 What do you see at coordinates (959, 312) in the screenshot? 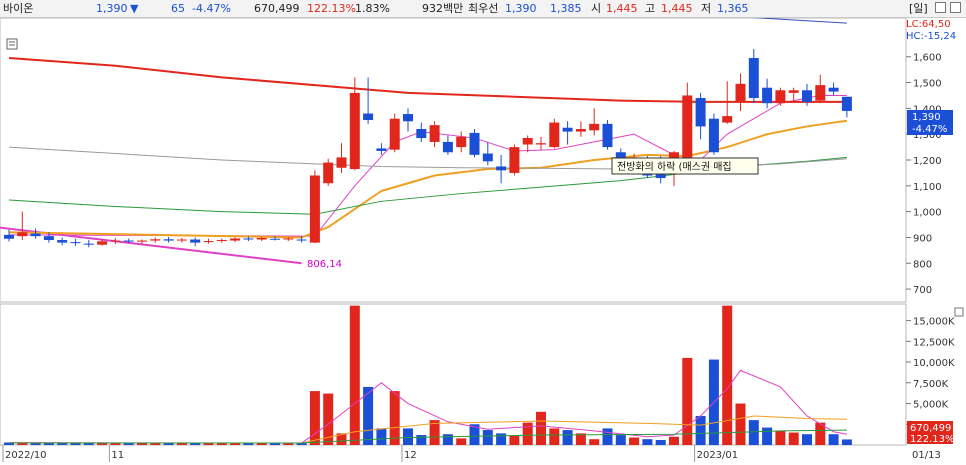
I see `volume-panel-menu-icon` at bounding box center [959, 312].